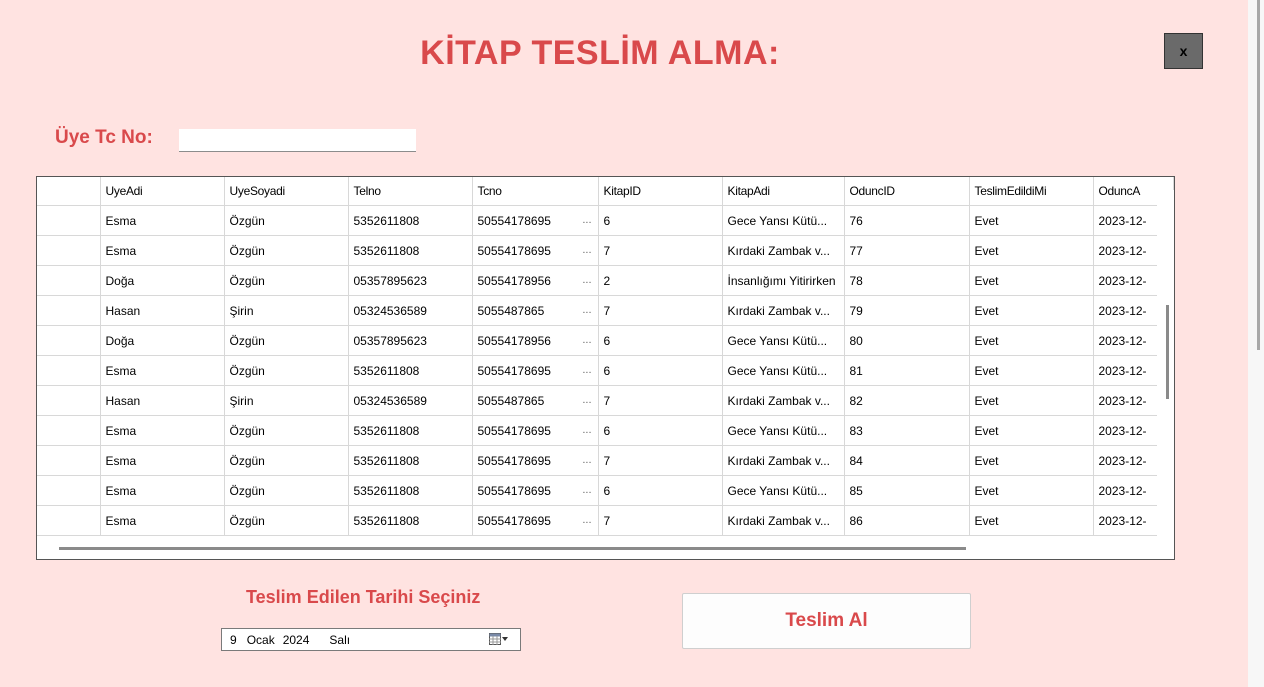  What do you see at coordinates (1258, 175) in the screenshot?
I see `window-scroll-thumb` at bounding box center [1258, 175].